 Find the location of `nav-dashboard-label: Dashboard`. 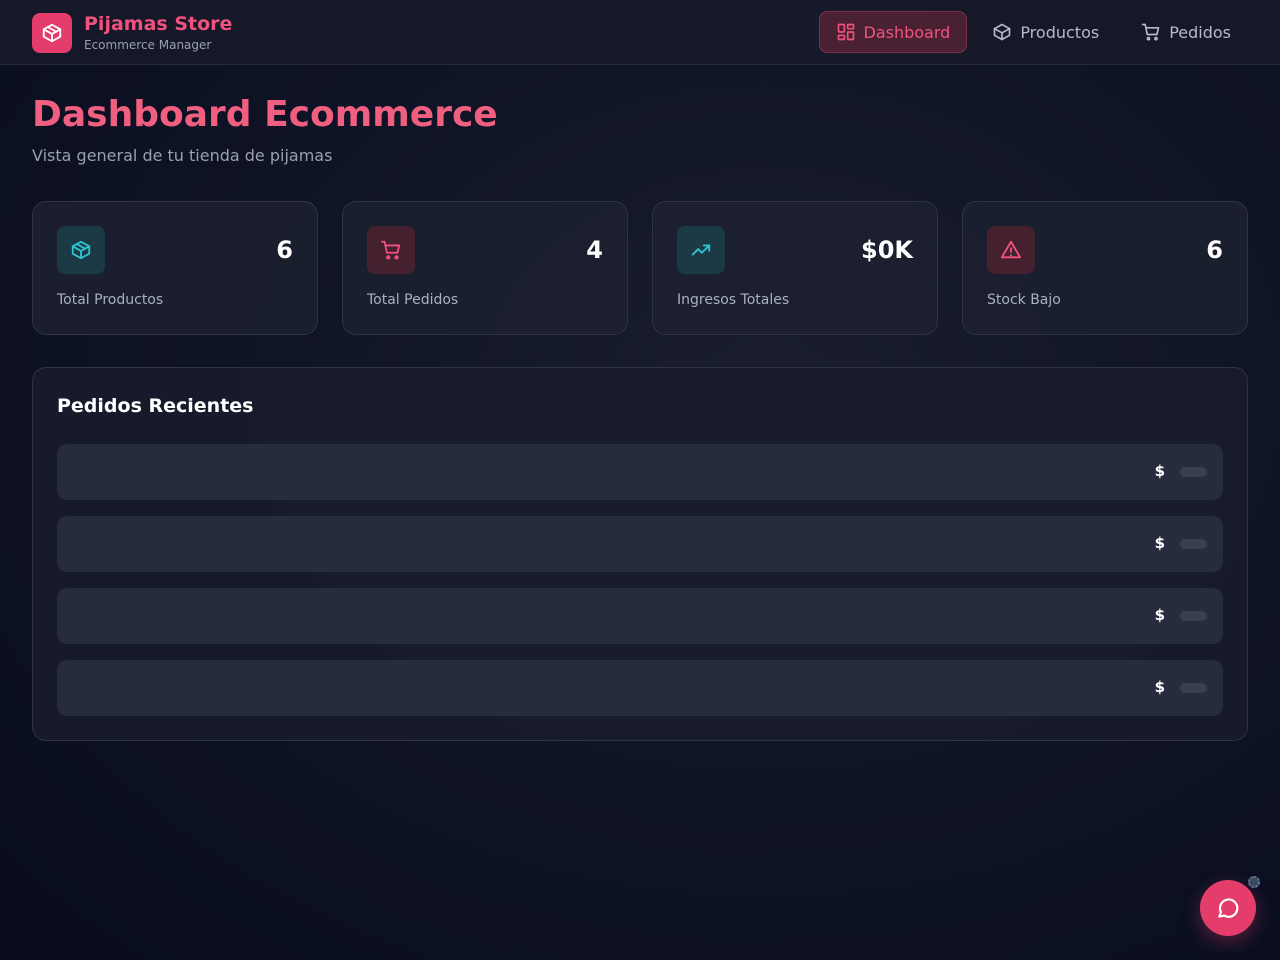

nav-dashboard-label: Dashboard is located at coordinates (907, 32).